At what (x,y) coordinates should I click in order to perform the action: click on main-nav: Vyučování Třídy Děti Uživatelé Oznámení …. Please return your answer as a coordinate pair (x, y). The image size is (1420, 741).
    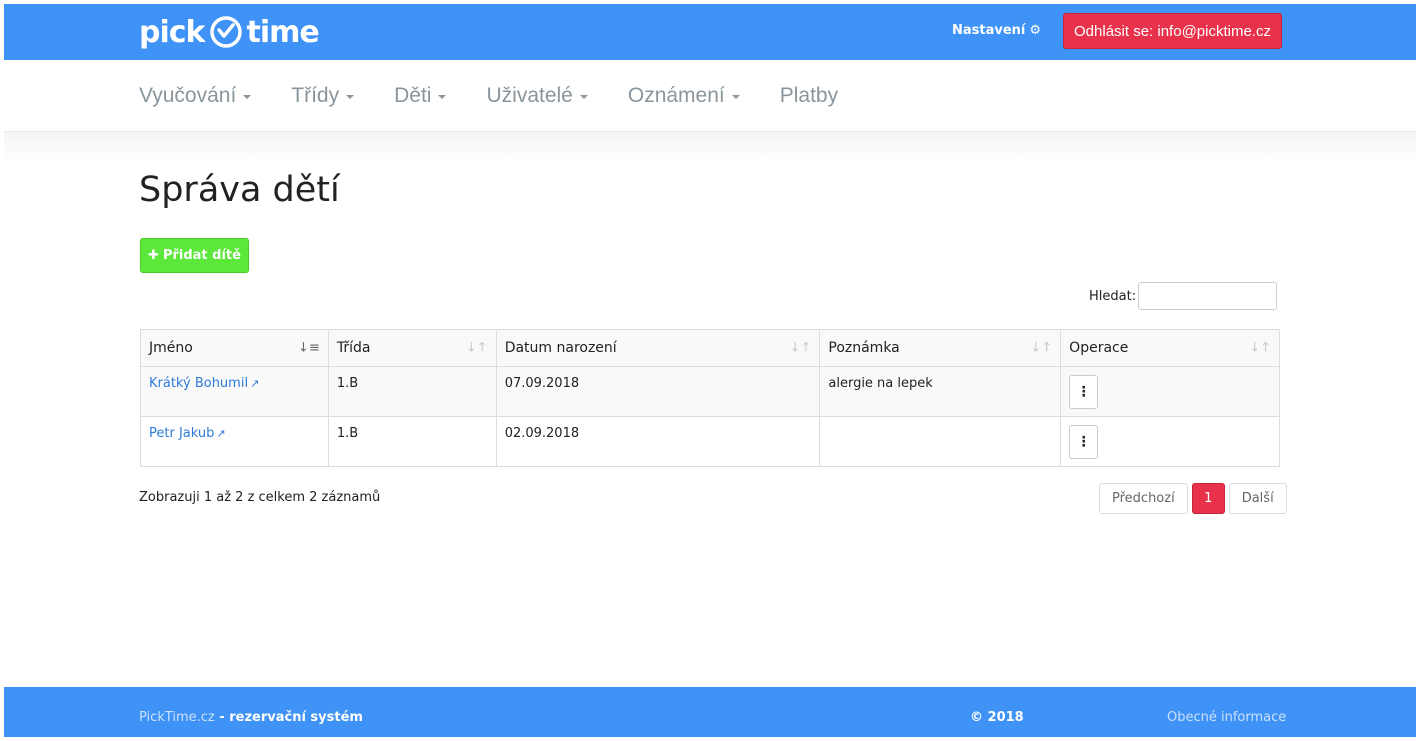
    Looking at the image, I should click on (710, 96).